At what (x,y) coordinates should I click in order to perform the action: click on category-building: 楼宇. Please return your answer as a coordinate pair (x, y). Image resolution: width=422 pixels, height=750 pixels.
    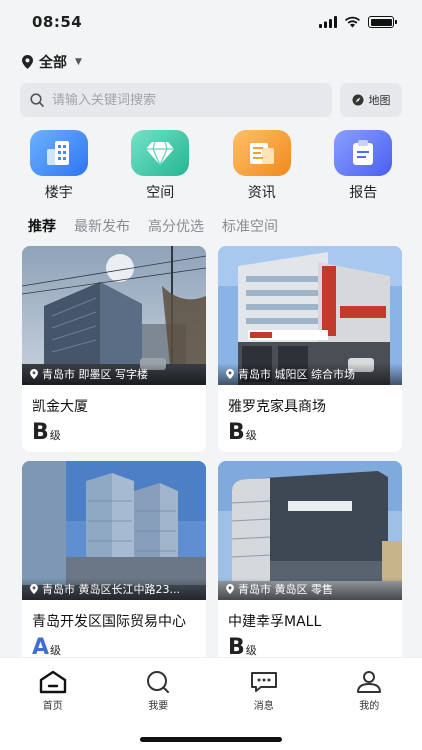
    Looking at the image, I should click on (59, 166).